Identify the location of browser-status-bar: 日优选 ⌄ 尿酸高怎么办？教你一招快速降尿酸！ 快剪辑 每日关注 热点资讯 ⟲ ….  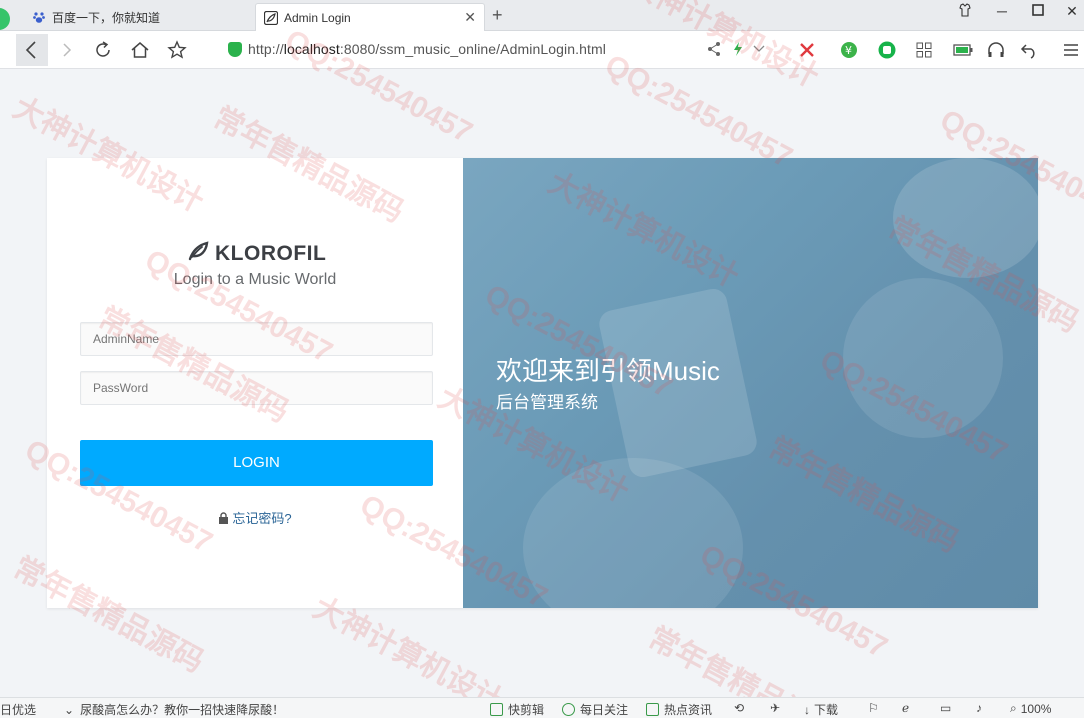
(542, 707).